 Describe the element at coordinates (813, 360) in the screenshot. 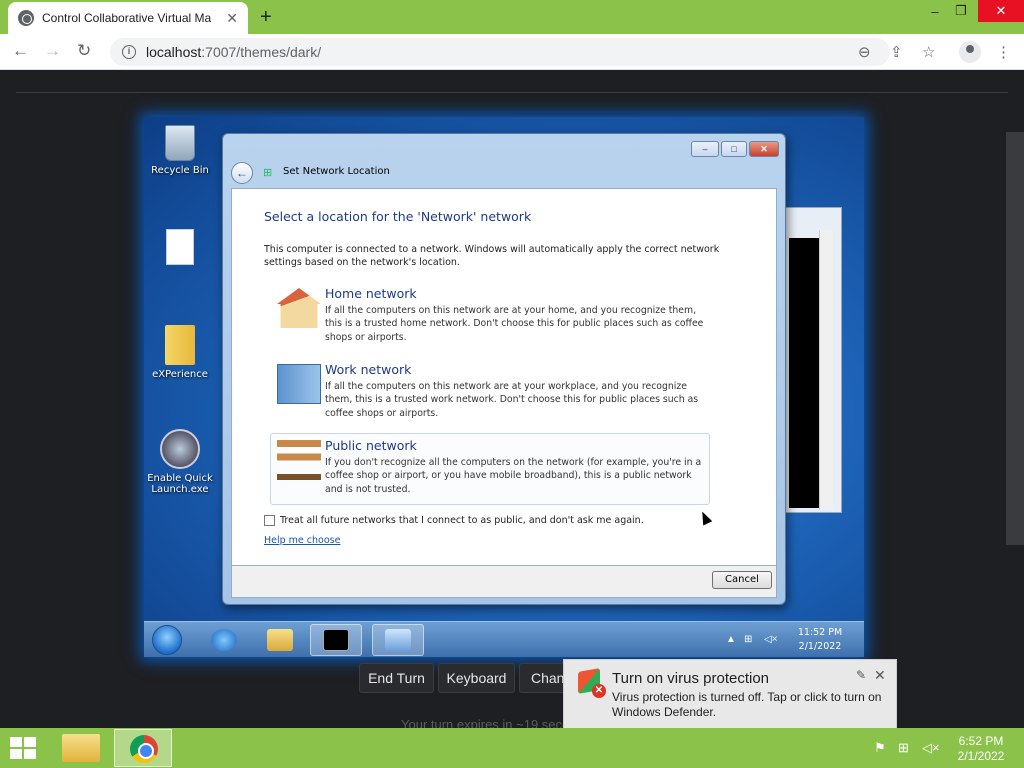

I see `console-window` at that location.